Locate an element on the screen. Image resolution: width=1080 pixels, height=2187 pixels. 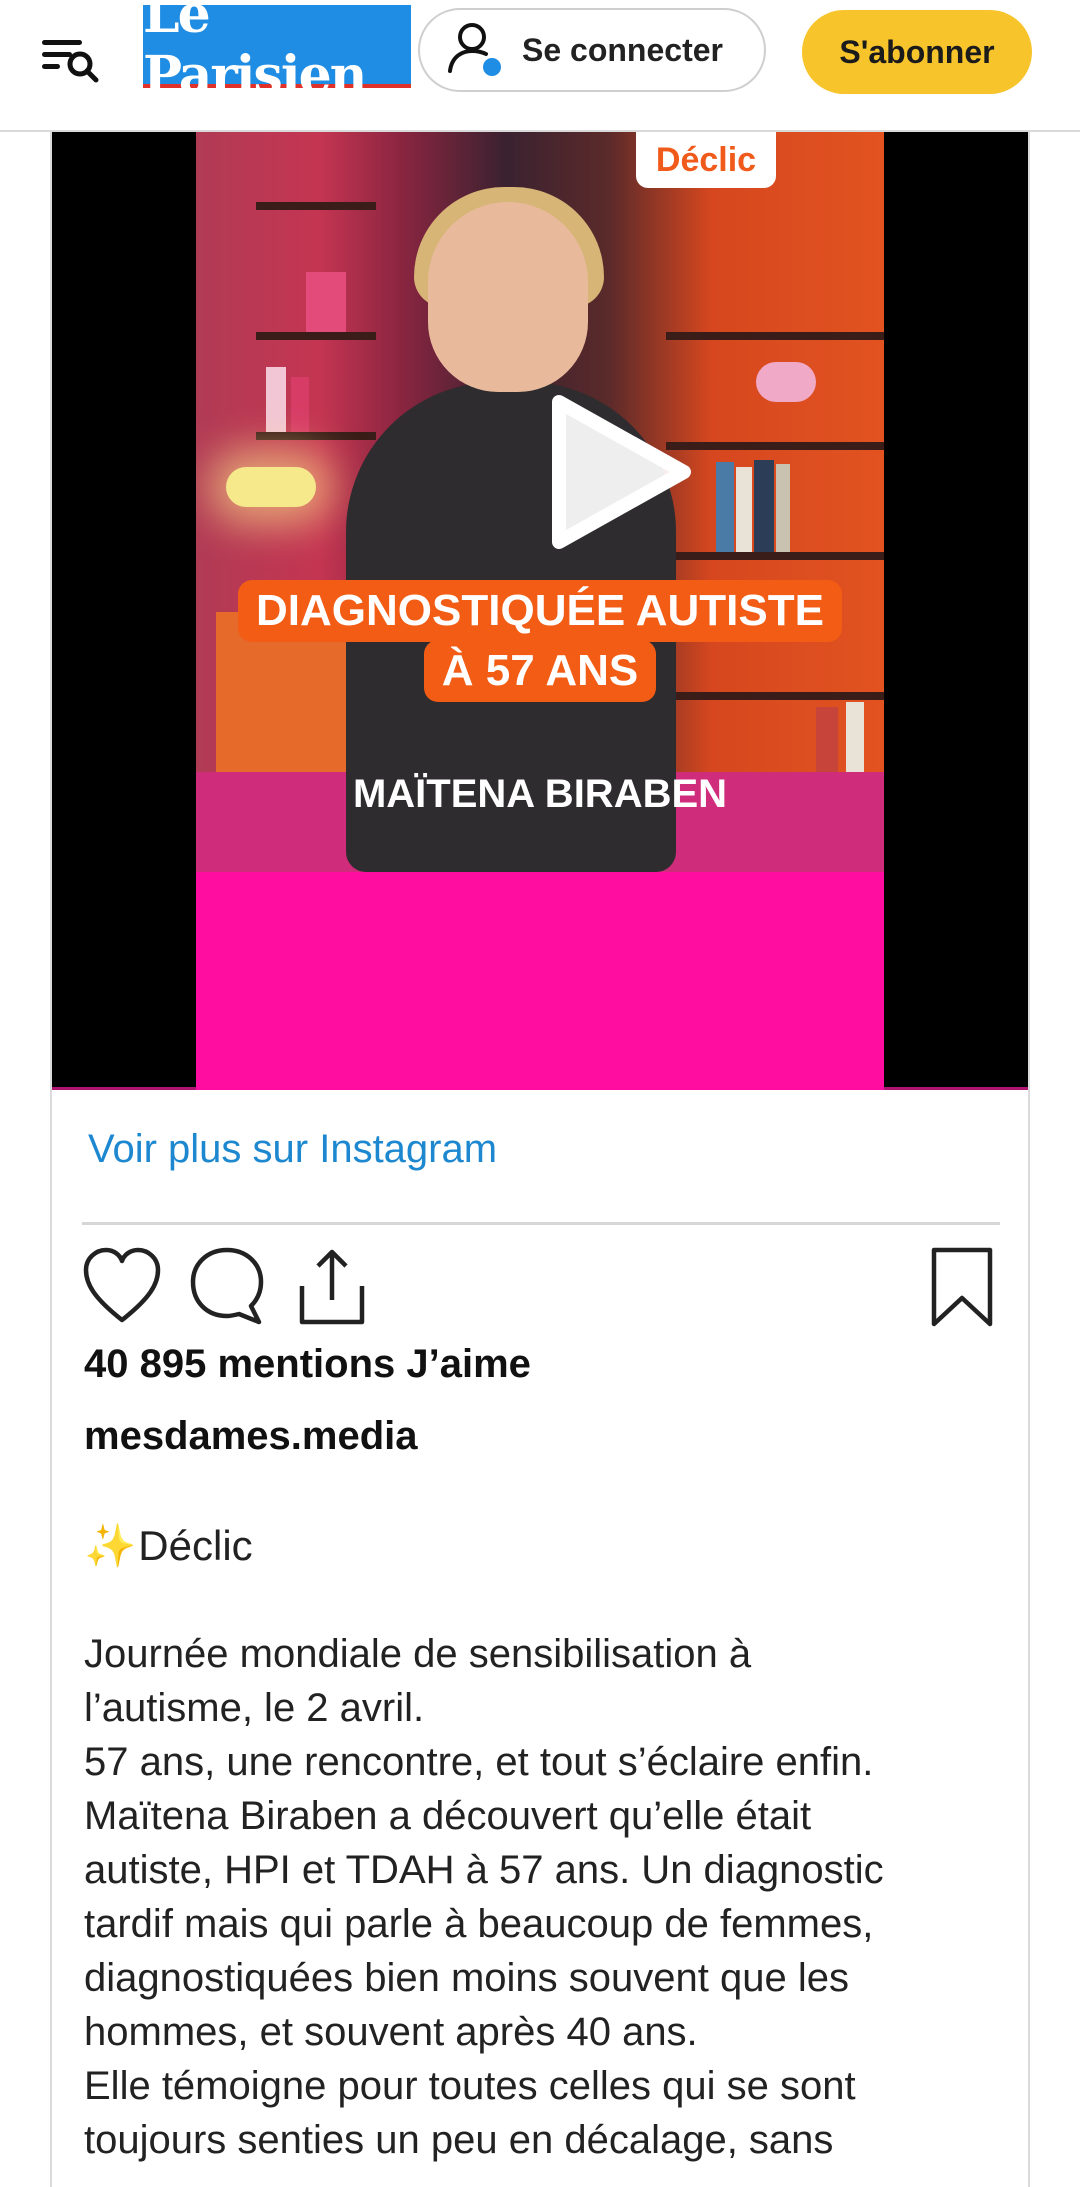
account-name-link: mesdames.media is located at coordinates (251, 1436).